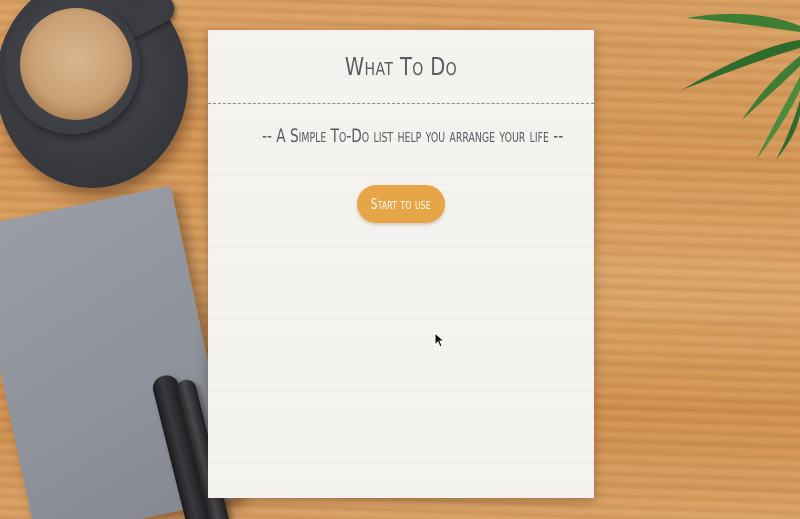  I want to click on coffee, so click(76, 64).